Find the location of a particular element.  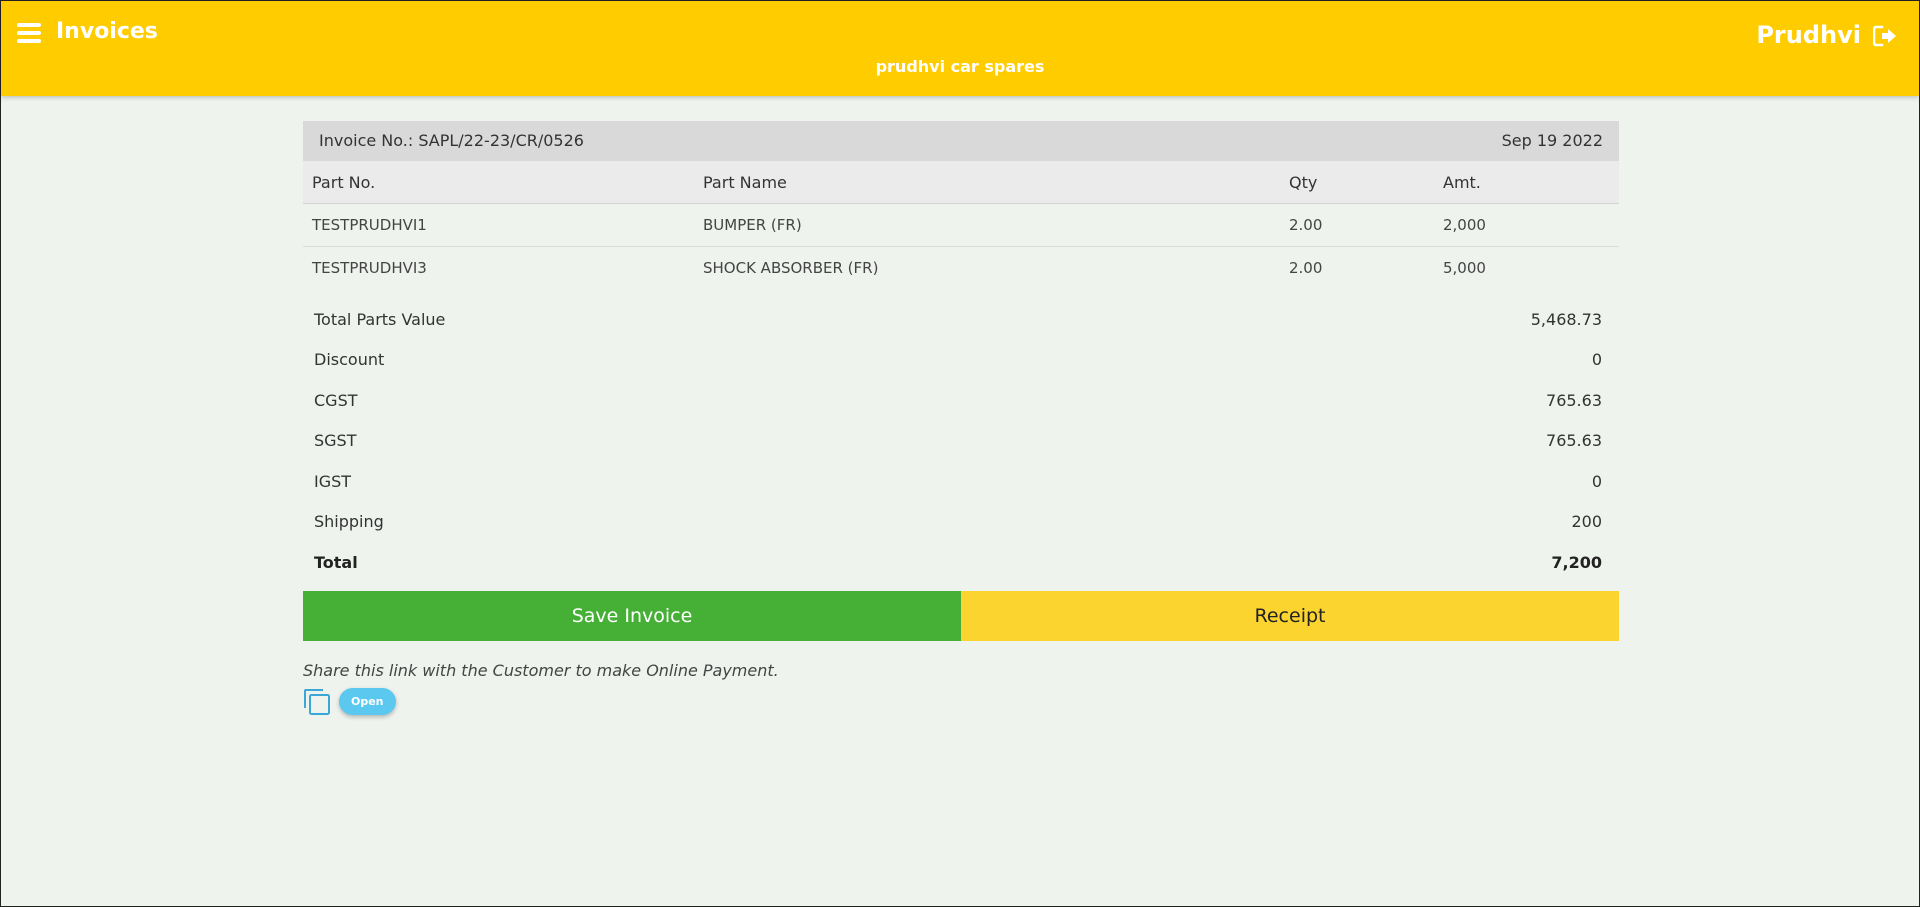

logout-icon is located at coordinates (1885, 36).